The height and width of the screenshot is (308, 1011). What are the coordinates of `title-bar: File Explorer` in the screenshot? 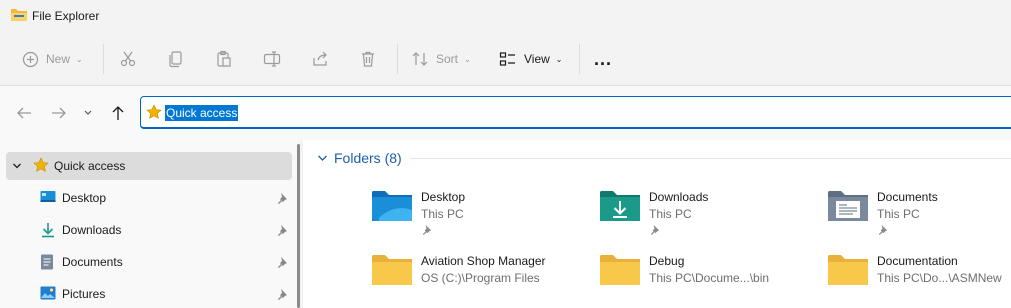 It's located at (505, 16).